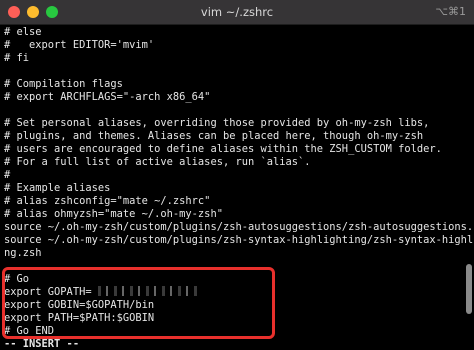 This screenshot has height=350, width=474. I want to click on code-line: # Example aliases, so click(57, 188).